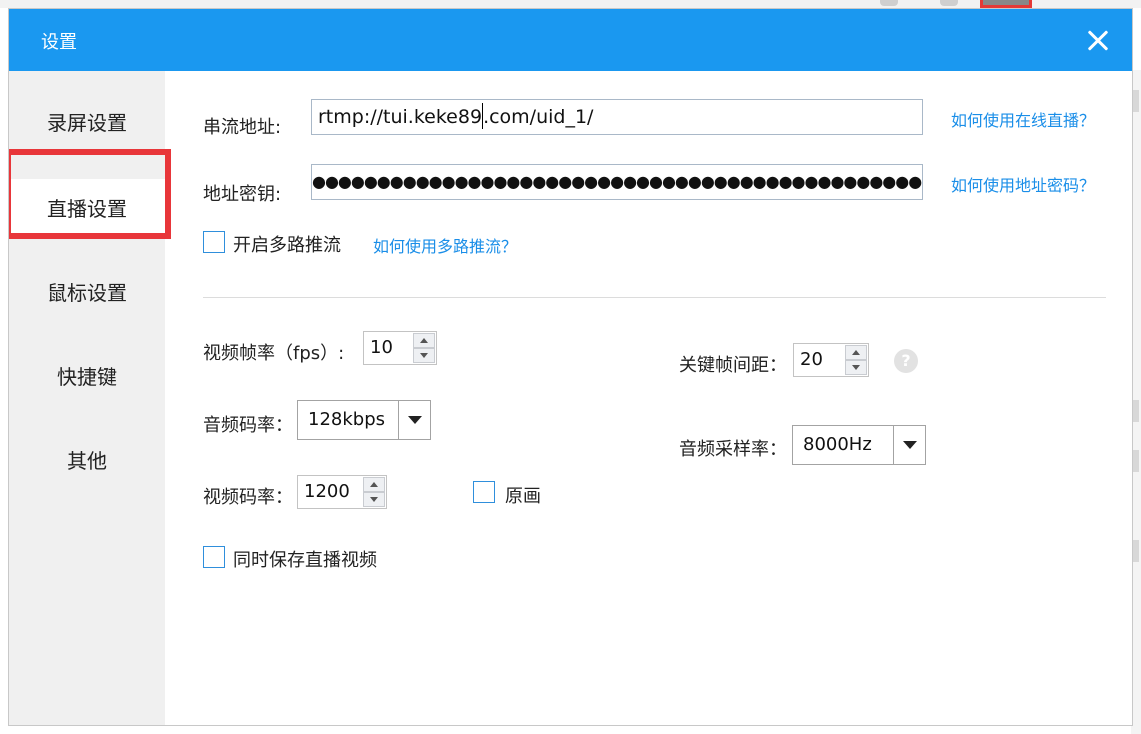 This screenshot has width=1141, height=734. I want to click on original-quality-checkbox, so click(484, 492).